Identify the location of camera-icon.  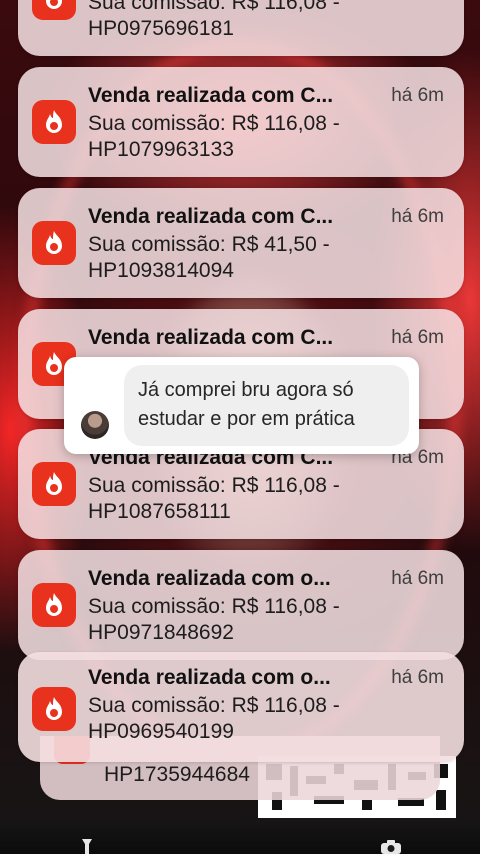
(391, 847).